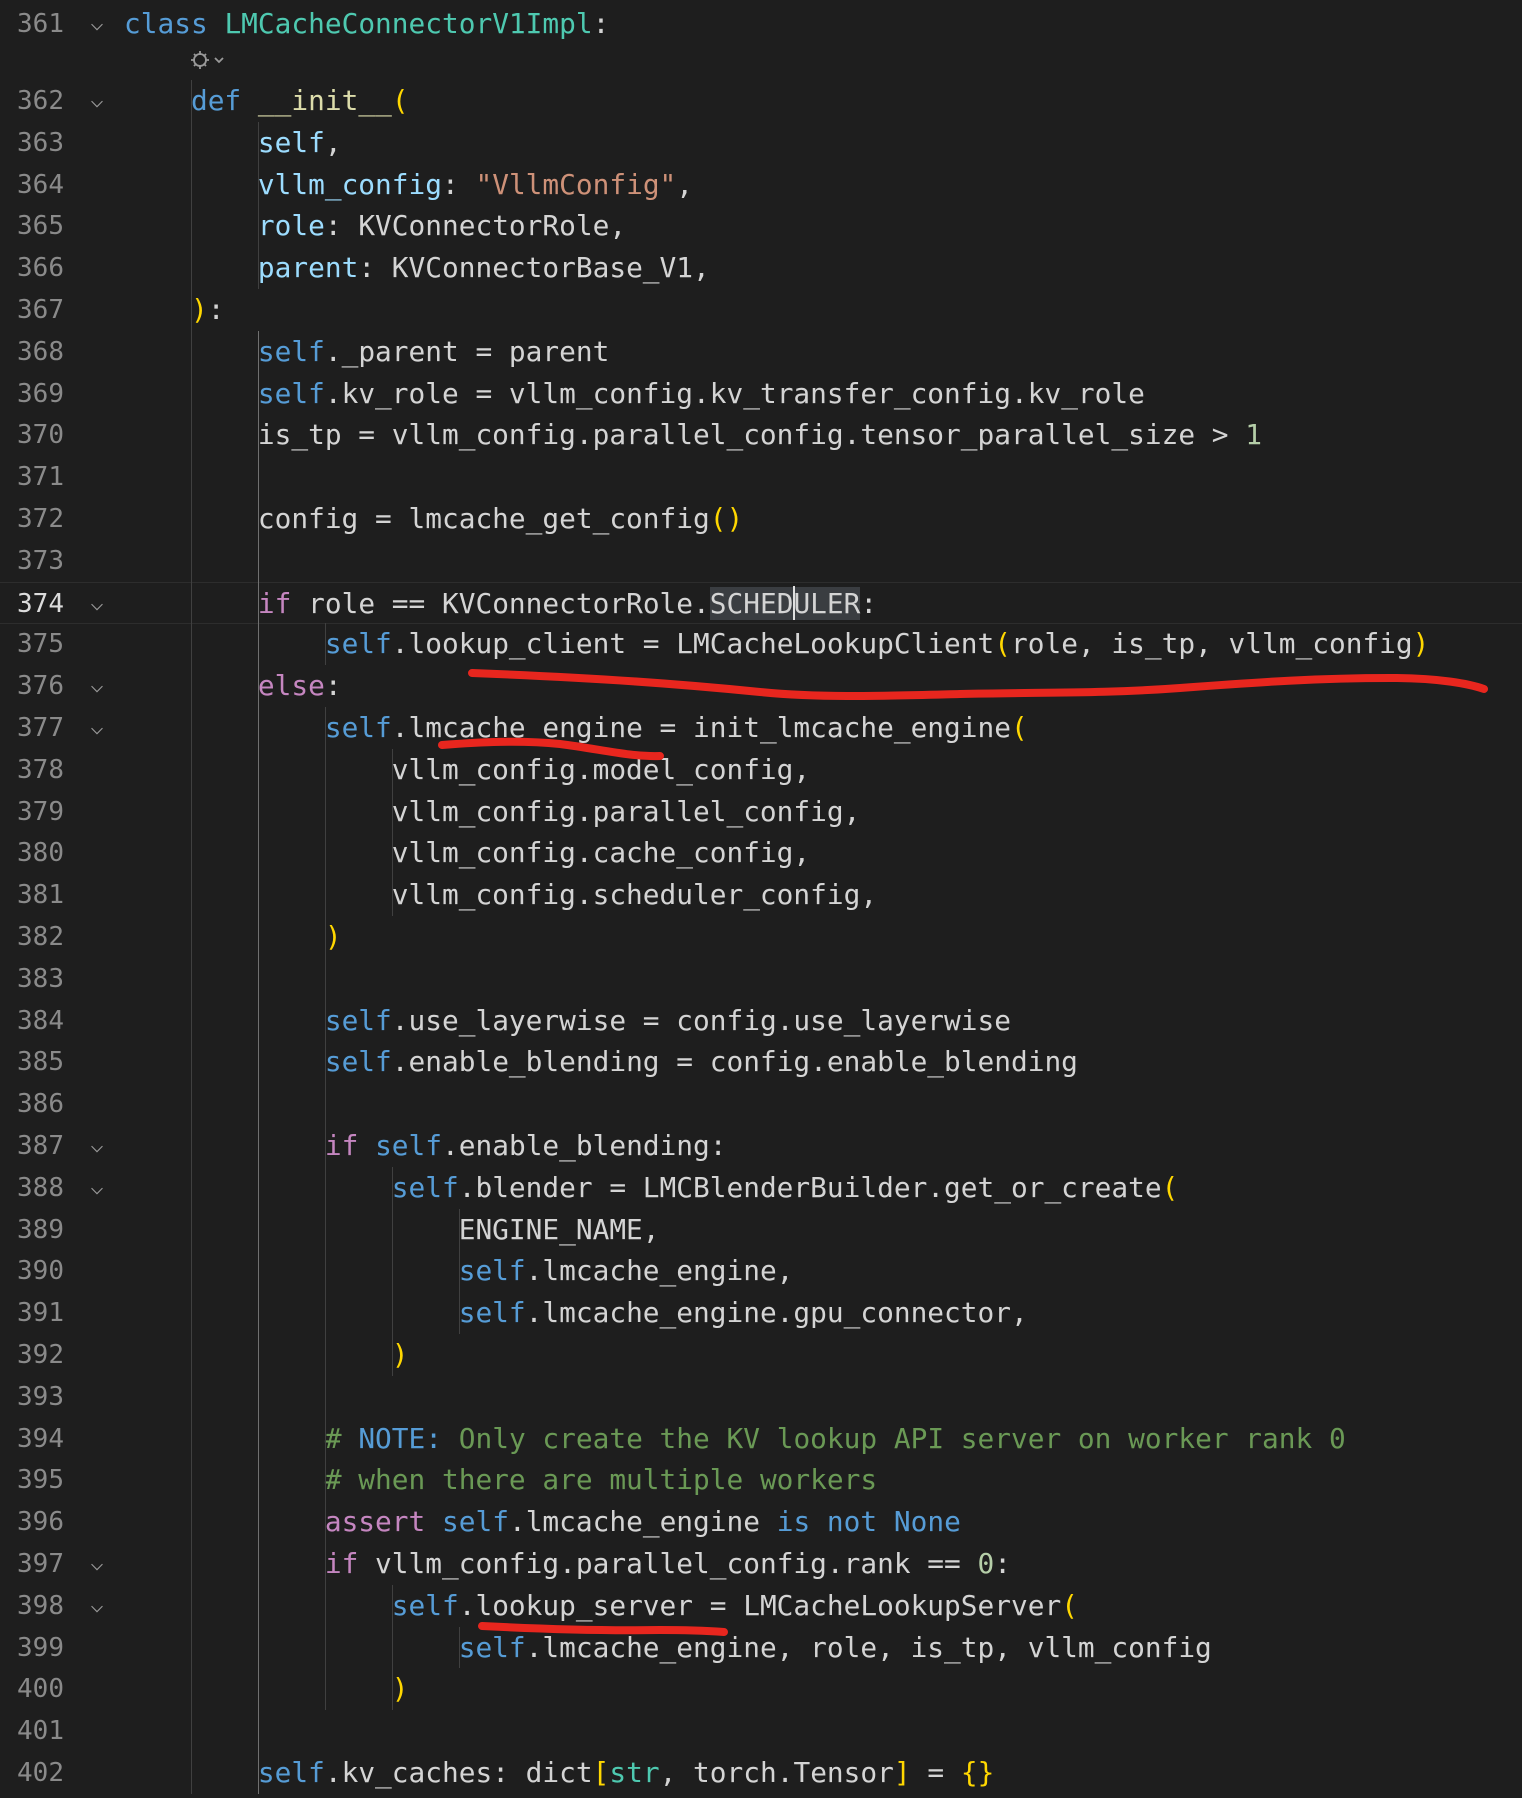 This screenshot has width=1522, height=1798. Describe the element at coordinates (492, 812) in the screenshot. I see `code-text: vllm_config.parallel_config,` at that location.